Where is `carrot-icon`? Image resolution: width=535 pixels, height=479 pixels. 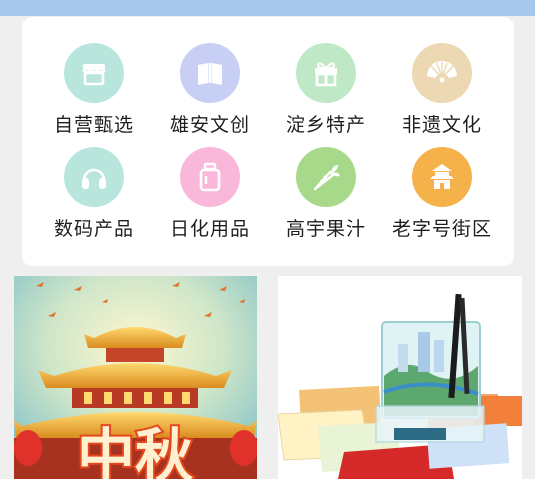 carrot-icon is located at coordinates (326, 178).